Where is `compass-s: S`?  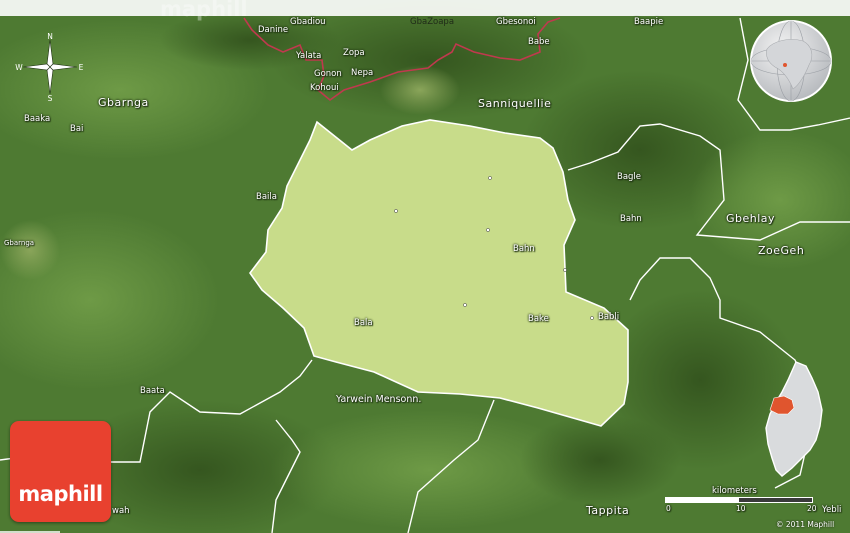 compass-s: S is located at coordinates (50, 98).